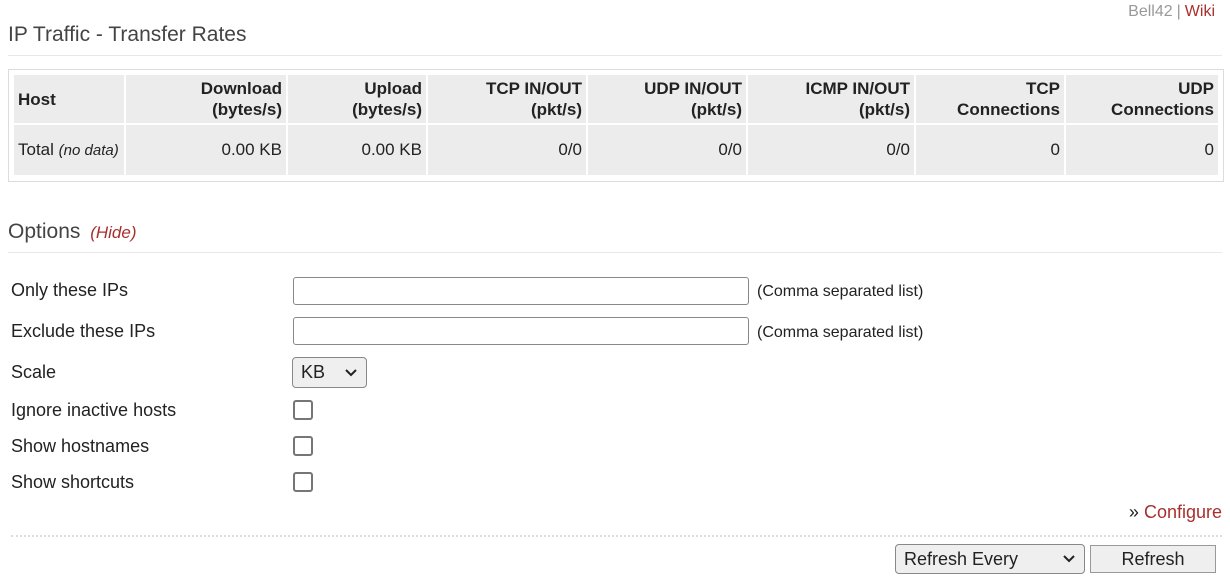 Image resolution: width=1230 pixels, height=579 pixels. Describe the element at coordinates (357, 150) in the screenshot. I see `cell-upload: 0.00 KB` at that location.